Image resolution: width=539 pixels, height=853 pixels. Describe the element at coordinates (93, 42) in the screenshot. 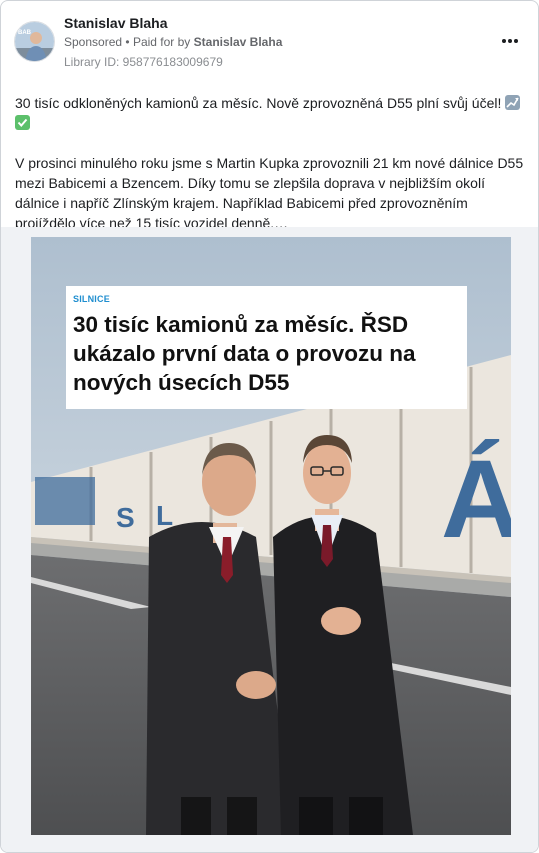

I see `sponsored-label: Sponsored` at that location.